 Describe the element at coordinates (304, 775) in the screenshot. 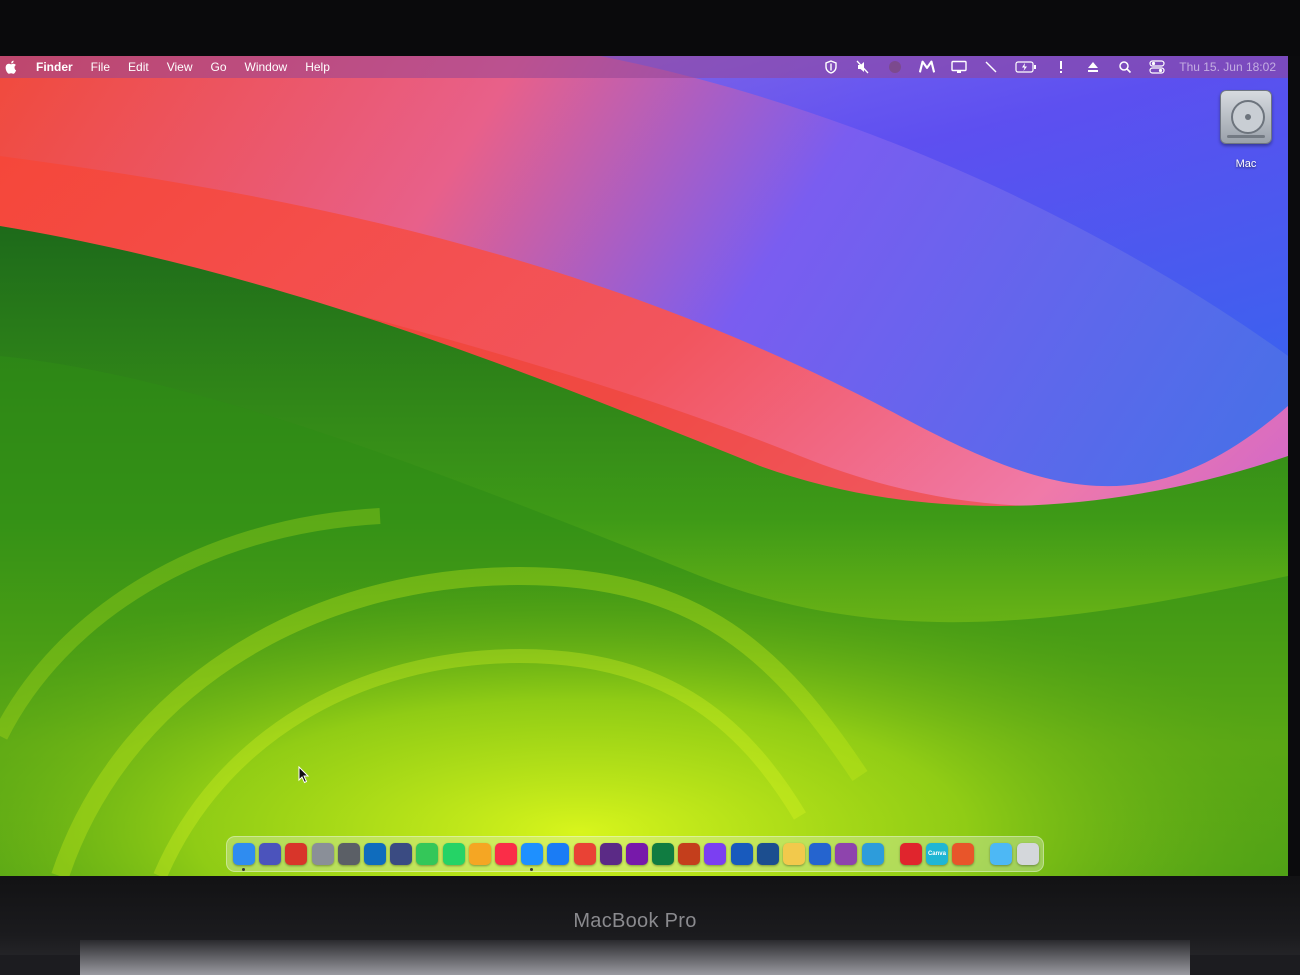

I see `mouse-cursor` at that location.